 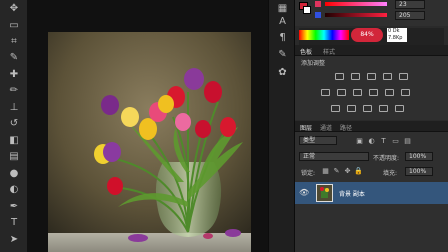 What do you see at coordinates (346, 127) in the screenshot?
I see `tab-paths: 路径` at bounding box center [346, 127].